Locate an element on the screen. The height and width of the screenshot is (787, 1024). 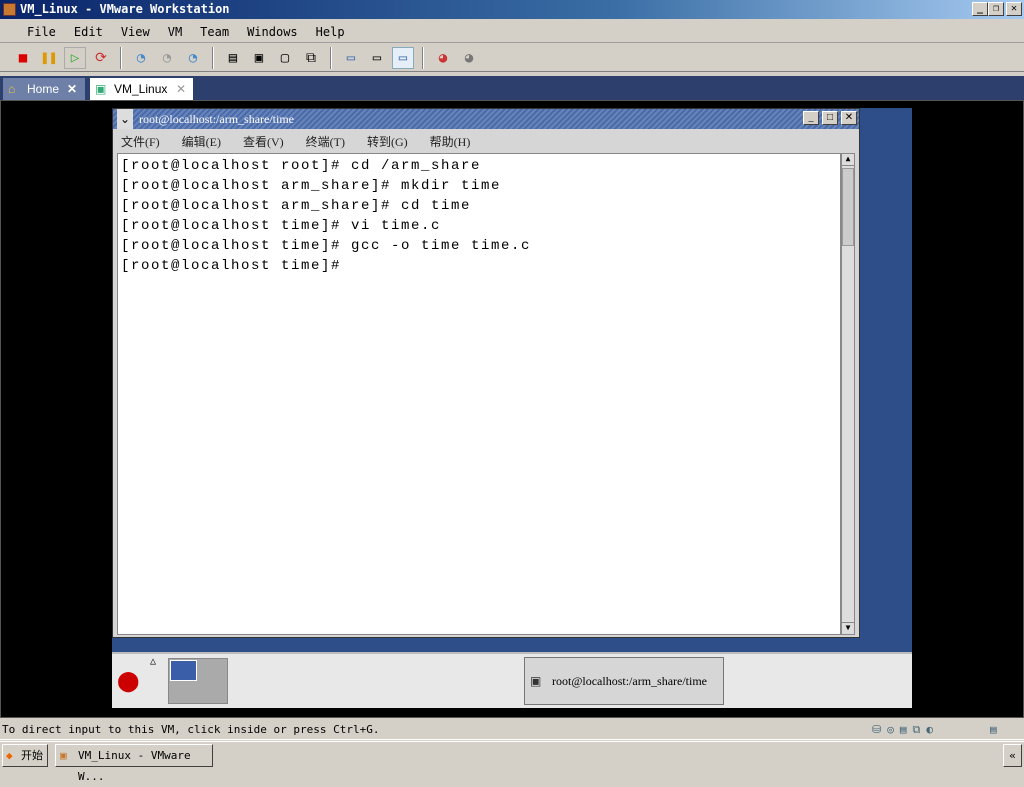
menu-vm: VM is located at coordinates (175, 32).